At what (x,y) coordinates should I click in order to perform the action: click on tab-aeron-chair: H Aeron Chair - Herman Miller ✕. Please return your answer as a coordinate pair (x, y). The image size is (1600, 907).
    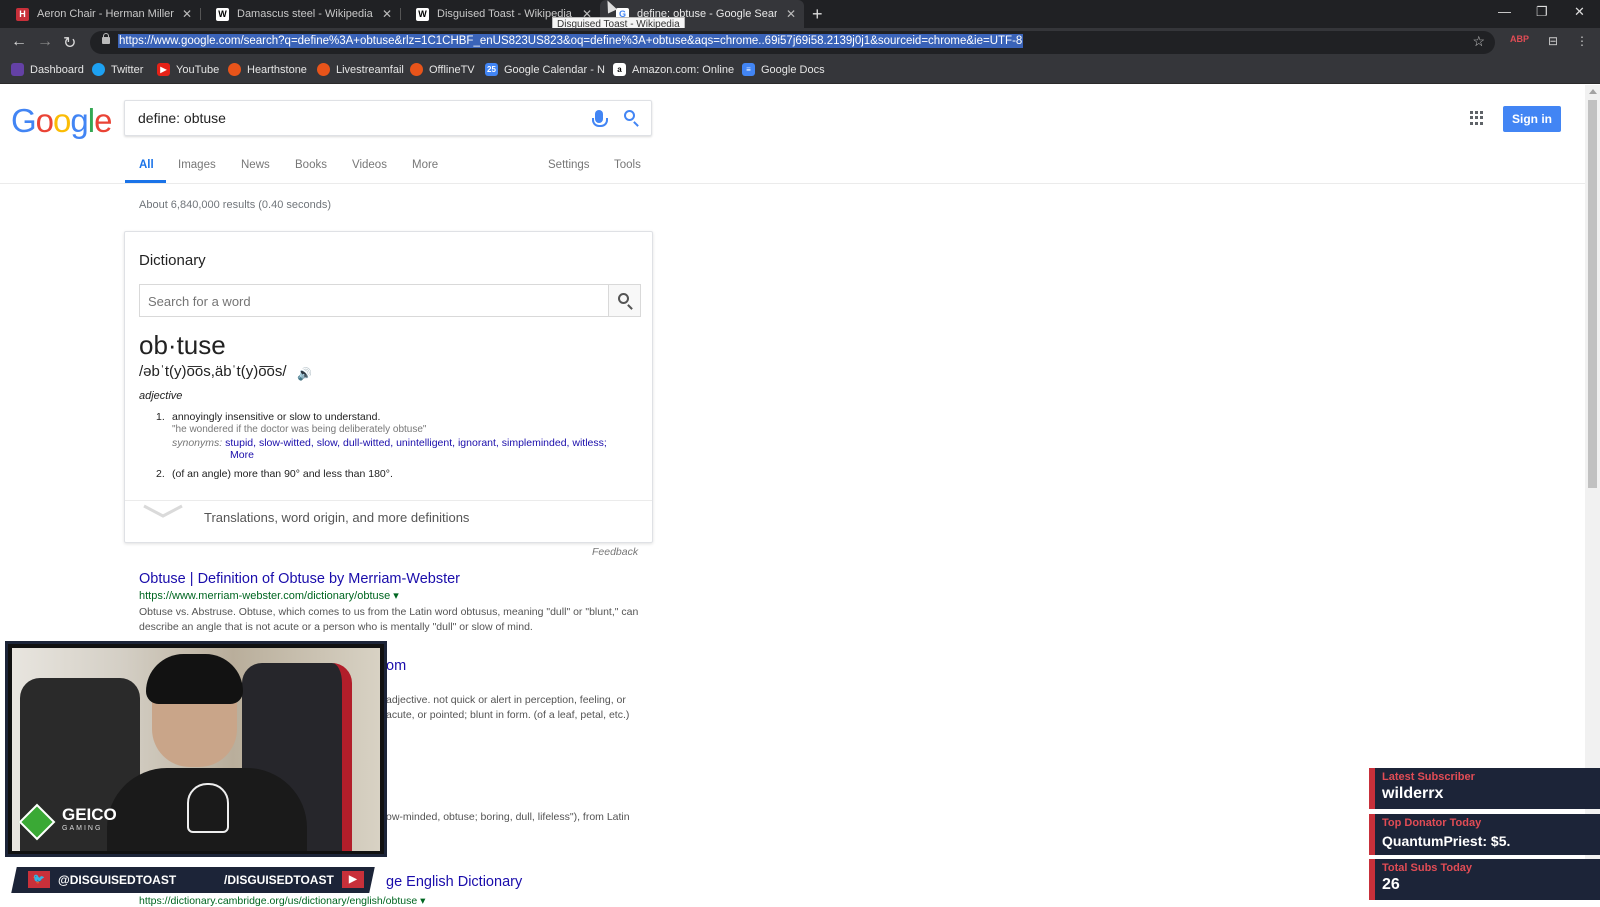
    Looking at the image, I should click on (100, 14).